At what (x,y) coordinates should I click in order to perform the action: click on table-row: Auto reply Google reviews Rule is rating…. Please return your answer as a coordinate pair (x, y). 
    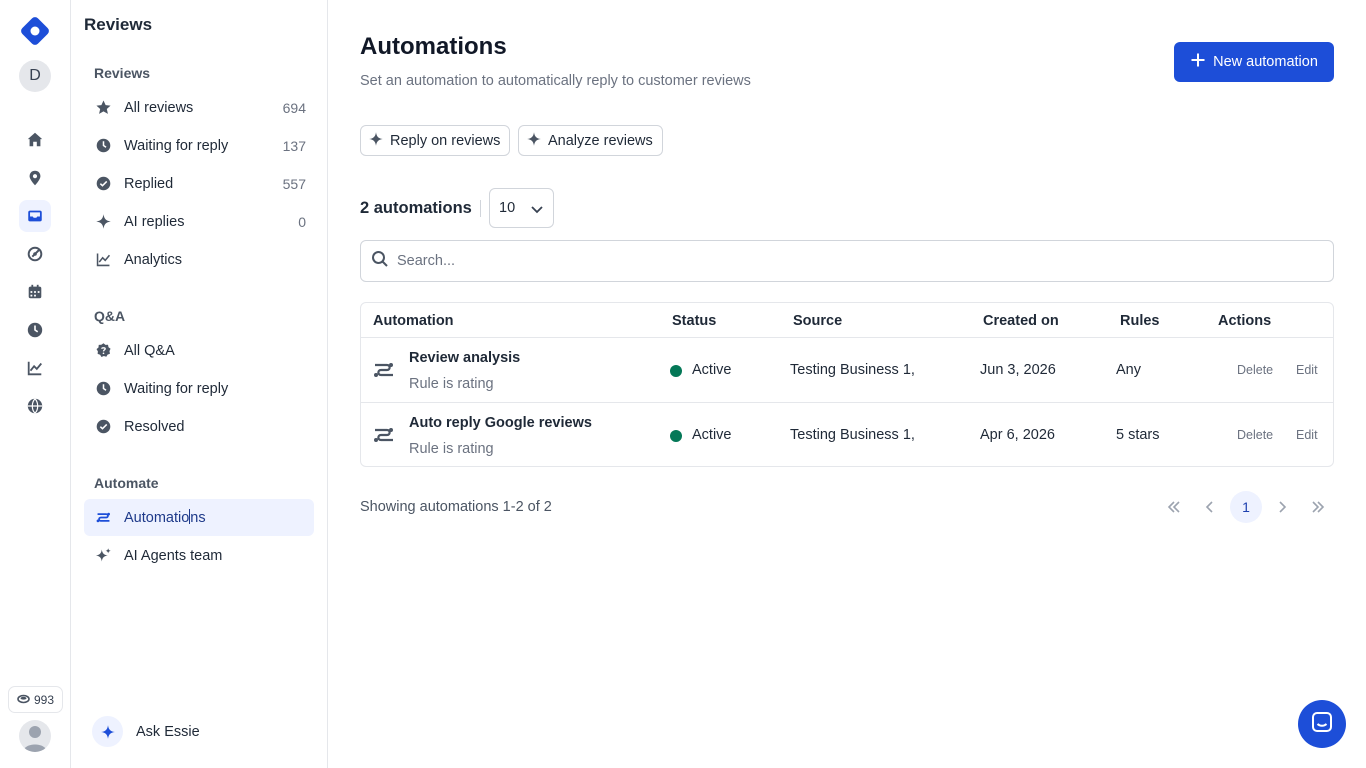
    Looking at the image, I should click on (847, 434).